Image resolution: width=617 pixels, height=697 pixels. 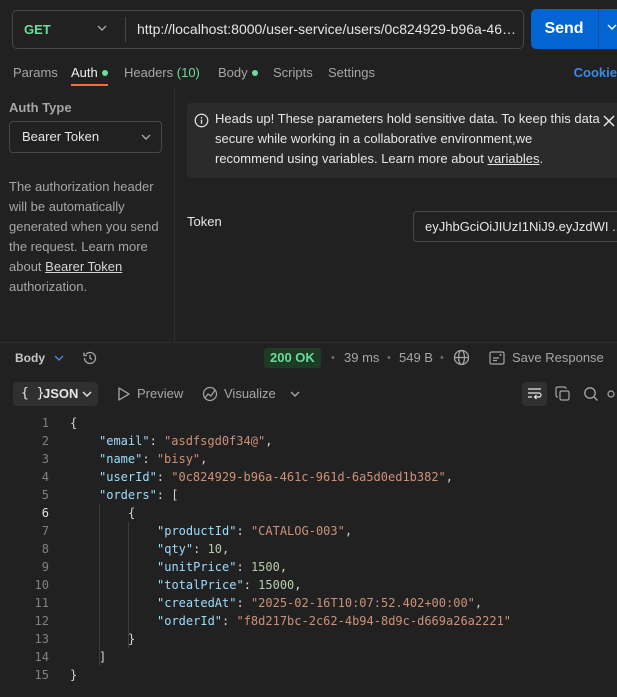 What do you see at coordinates (45, 495) in the screenshot?
I see `line-number: 5` at bounding box center [45, 495].